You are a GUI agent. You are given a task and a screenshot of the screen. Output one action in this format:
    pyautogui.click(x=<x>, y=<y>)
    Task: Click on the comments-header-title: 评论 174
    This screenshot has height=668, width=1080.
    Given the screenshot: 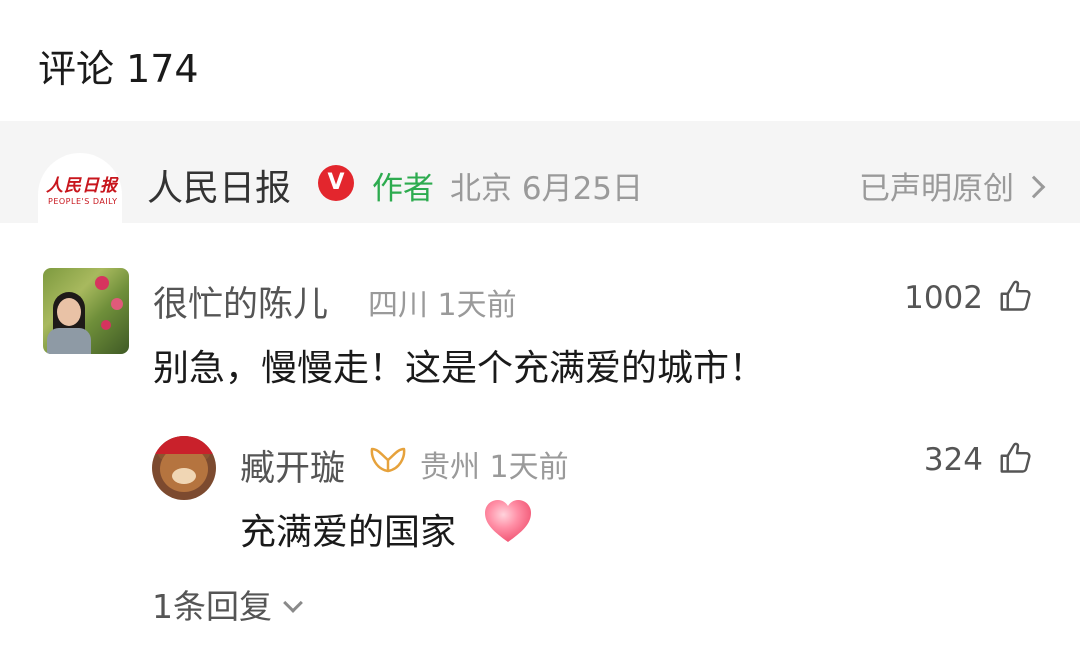 What is the action you would take?
    pyautogui.click(x=118, y=69)
    